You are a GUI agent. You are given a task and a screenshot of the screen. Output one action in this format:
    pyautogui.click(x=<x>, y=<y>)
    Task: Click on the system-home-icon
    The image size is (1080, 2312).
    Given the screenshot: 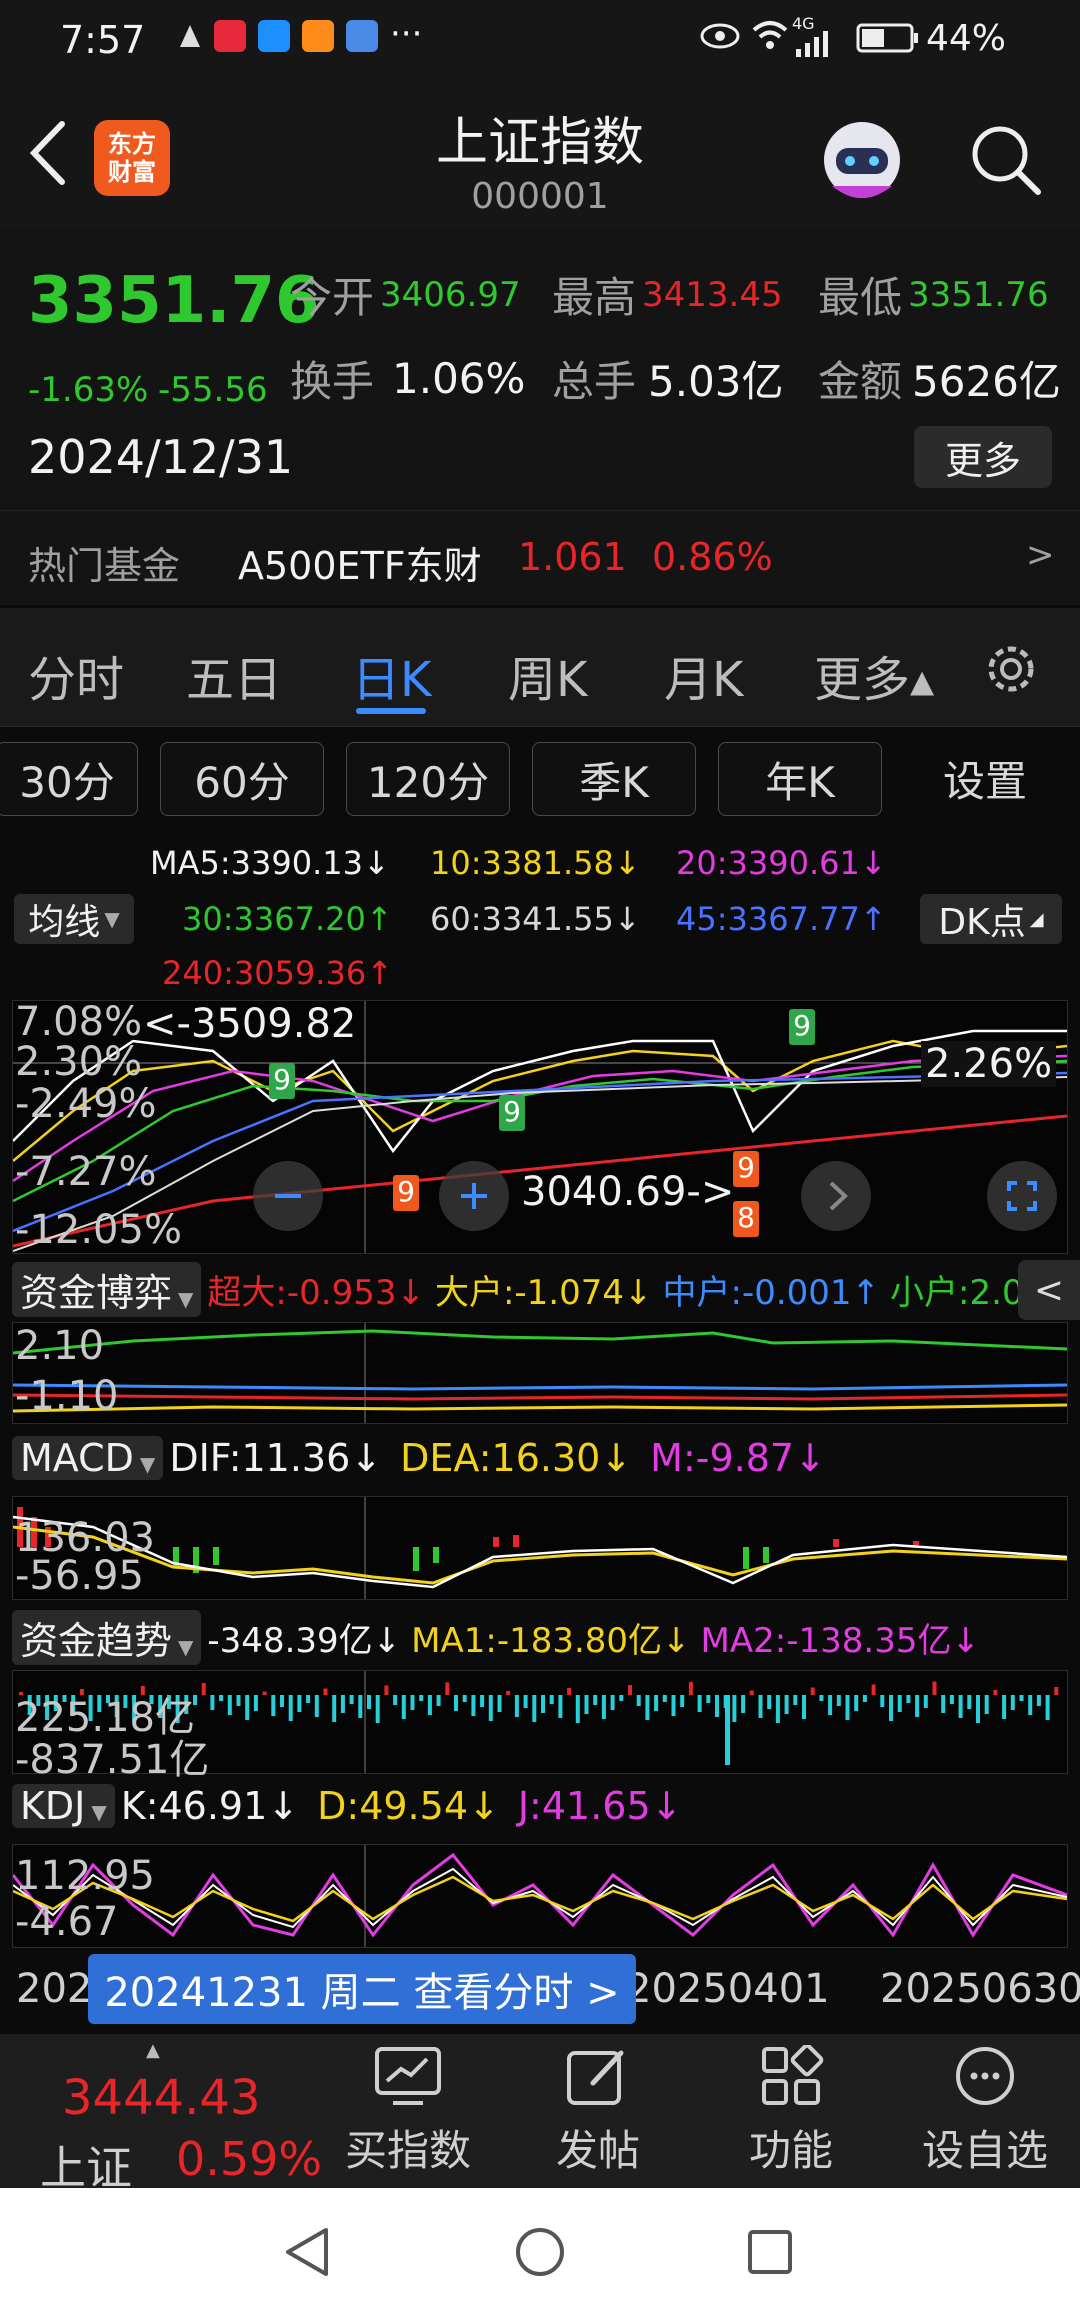 What is the action you would take?
    pyautogui.click(x=540, y=2254)
    